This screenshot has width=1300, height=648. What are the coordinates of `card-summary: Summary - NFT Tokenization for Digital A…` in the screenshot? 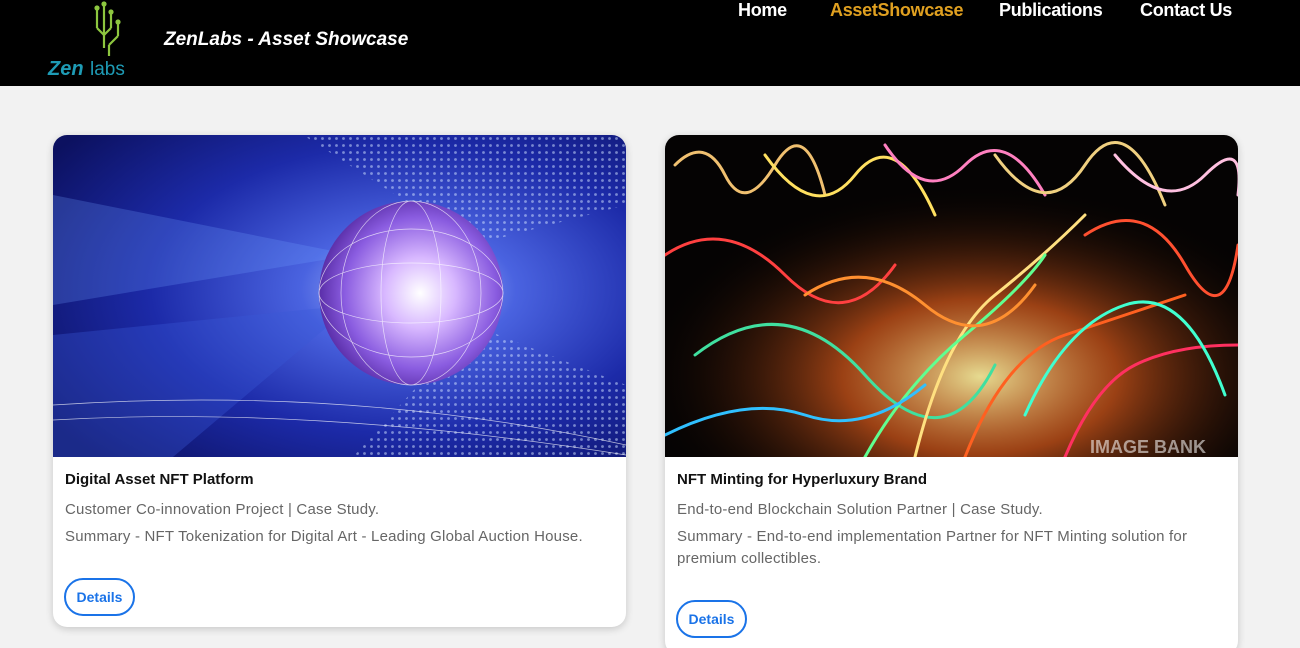 It's located at (324, 536).